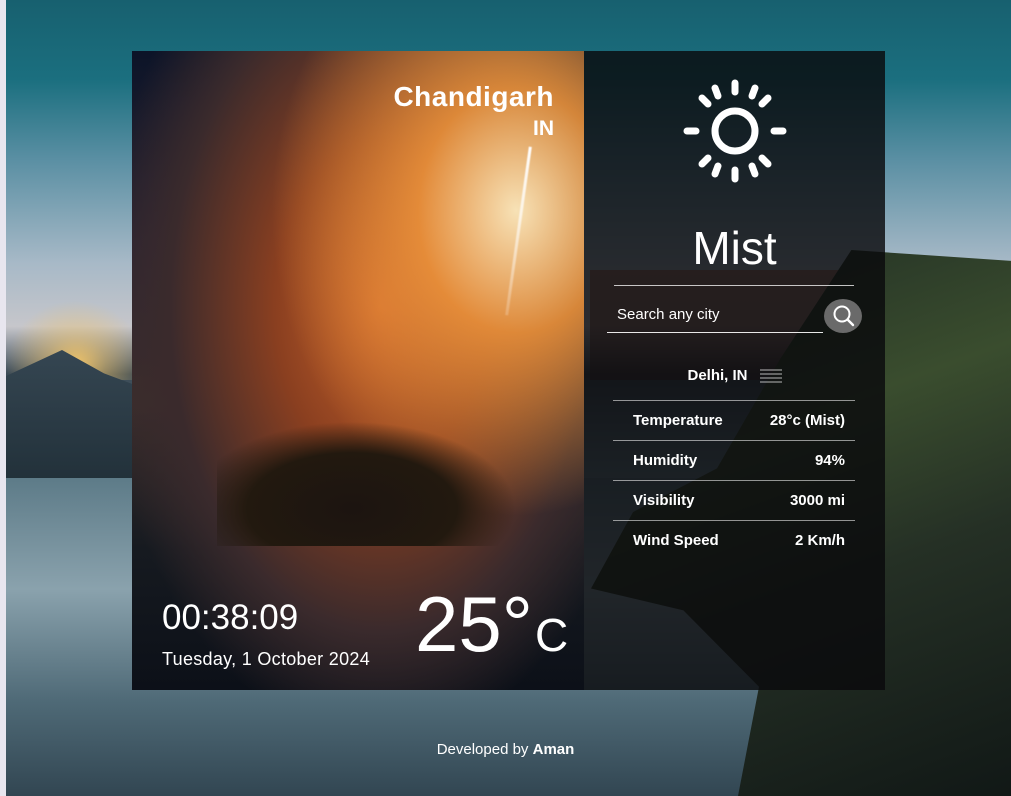 This screenshot has height=796, width=1011. Describe the element at coordinates (230, 617) in the screenshot. I see `current-time: 00:38:09` at that location.